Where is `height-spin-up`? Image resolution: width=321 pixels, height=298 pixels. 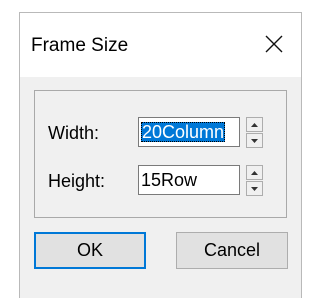 height-spin-up is located at coordinates (254, 172).